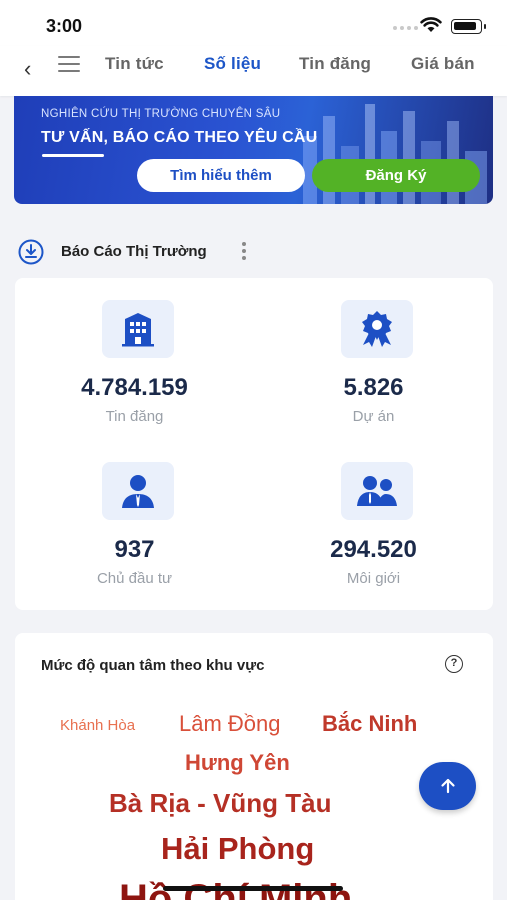 The width and height of the screenshot is (507, 900). I want to click on market-report-title: Báo Cáo Thị Trường, so click(134, 251).